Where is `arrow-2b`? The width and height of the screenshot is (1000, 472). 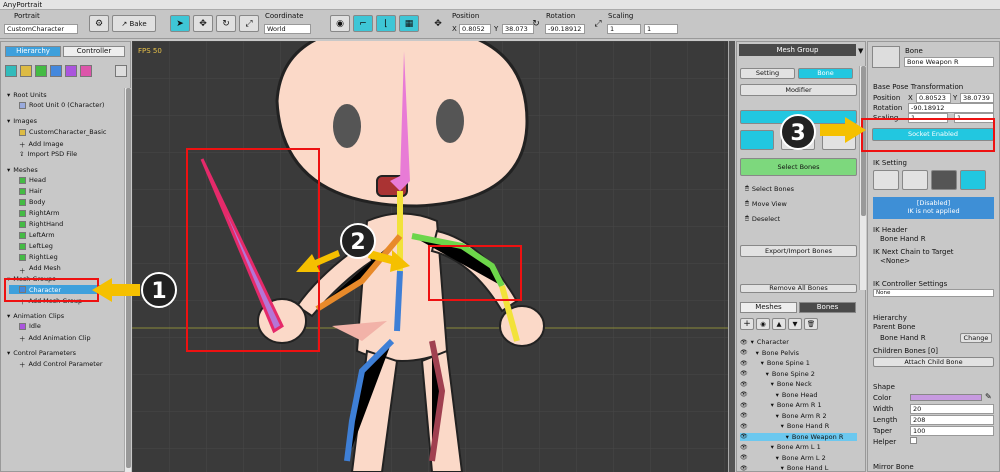 arrow-2b is located at coordinates (389, 261).